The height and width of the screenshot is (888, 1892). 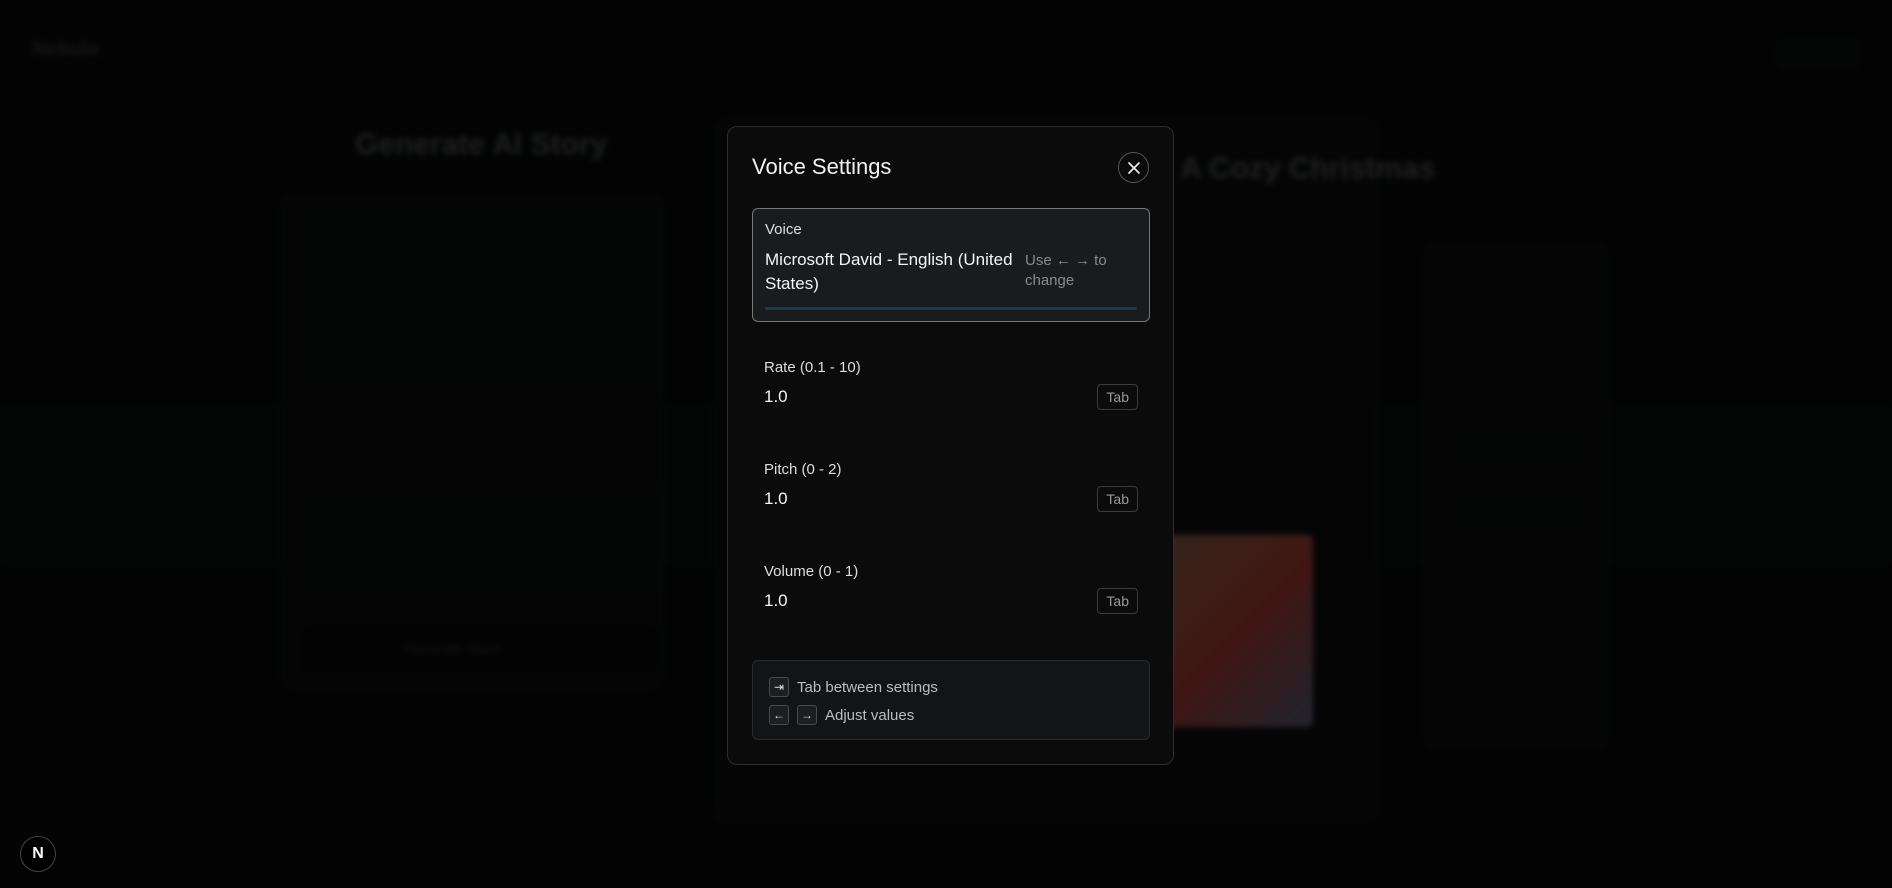 I want to click on help-adjust-text: Adjust values, so click(x=870, y=715).